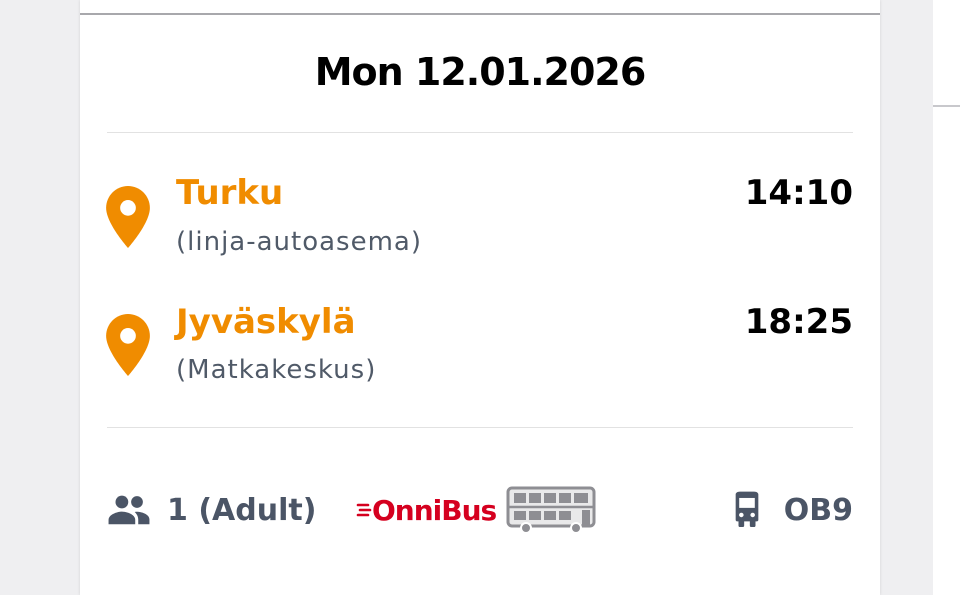  I want to click on card-top-divider, so click(480, 14).